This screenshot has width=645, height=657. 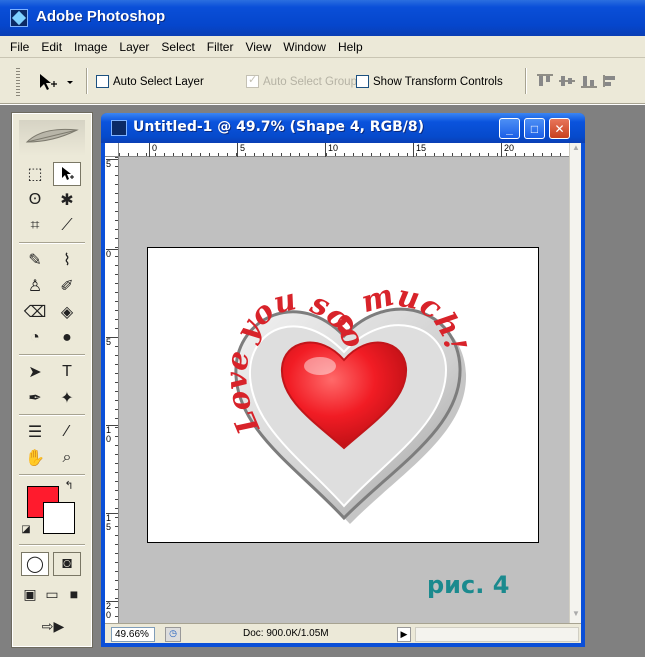 I want to click on ruler-tick-label: 1 5, so click(x=112, y=522).